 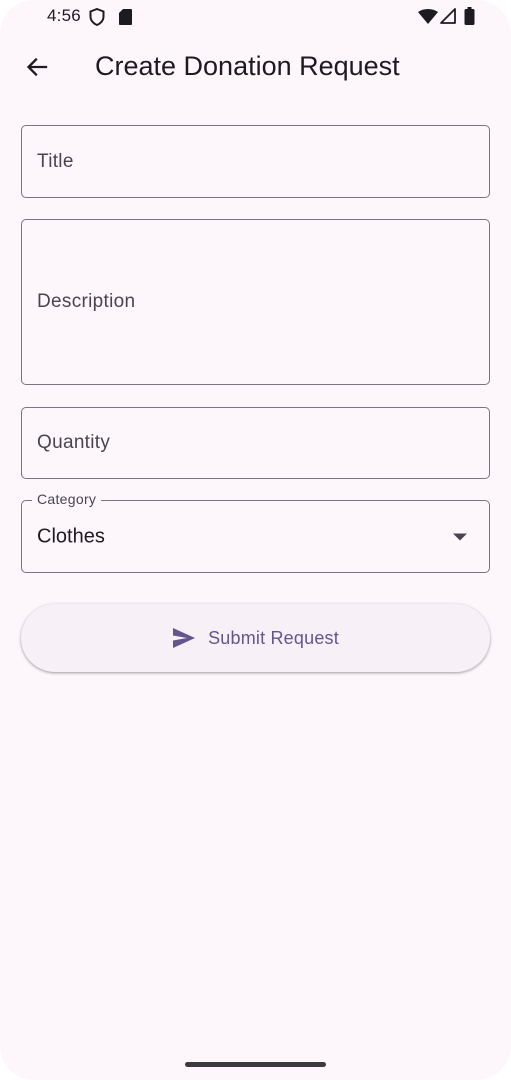 What do you see at coordinates (255, 161) in the screenshot?
I see `title-field: Title` at bounding box center [255, 161].